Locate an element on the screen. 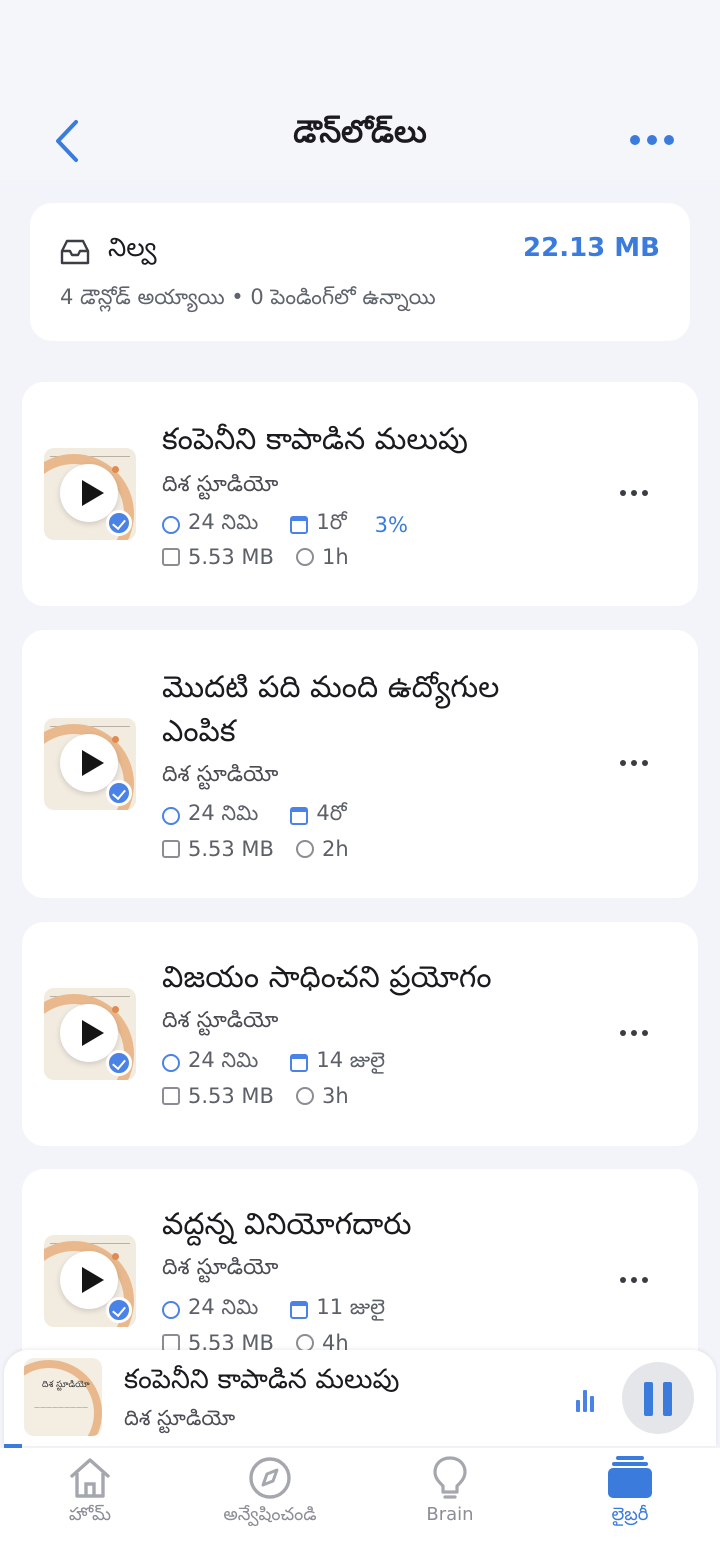  episode-meta: 24 నిమి 11 జులై is located at coordinates (273, 1310).